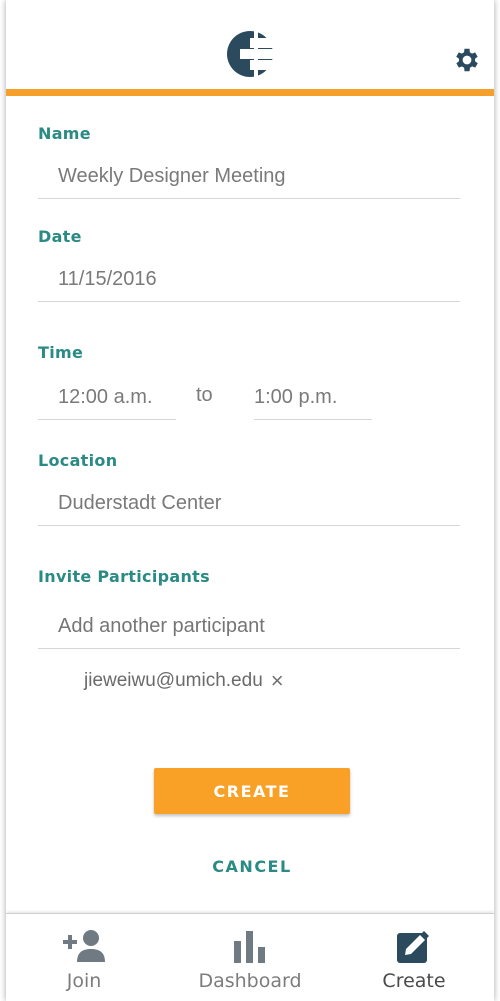  What do you see at coordinates (124, 576) in the screenshot?
I see `participants-label: Invite Participants` at bounding box center [124, 576].